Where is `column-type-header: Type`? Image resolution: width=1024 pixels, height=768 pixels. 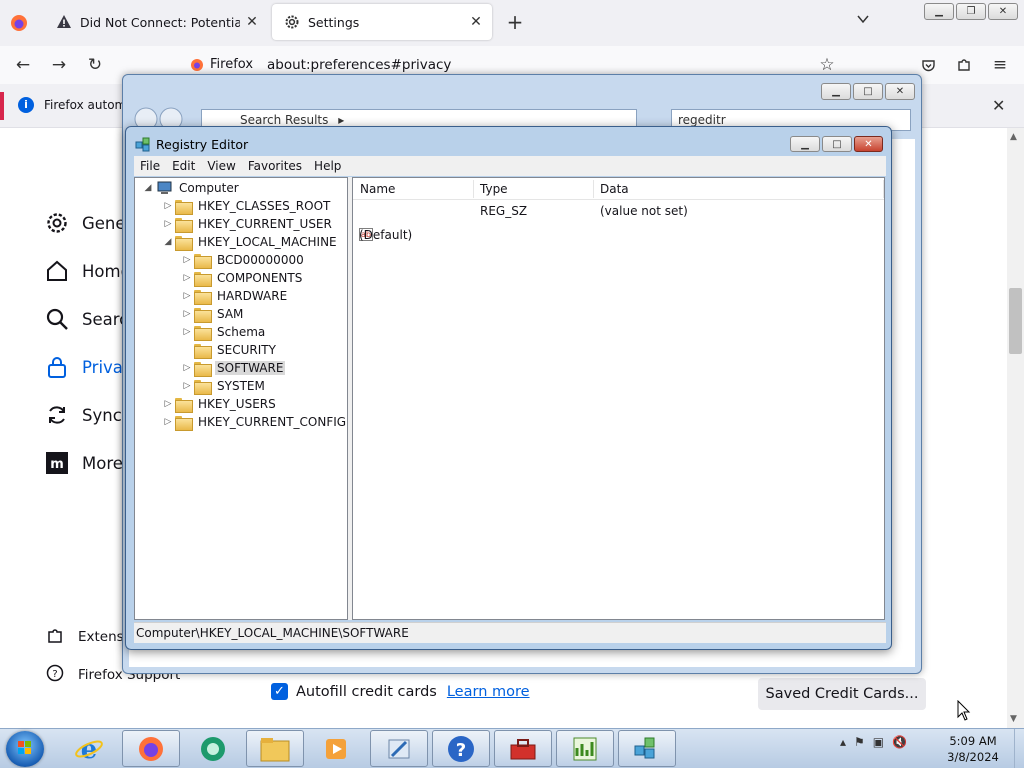 column-type-header: Type is located at coordinates (494, 189).